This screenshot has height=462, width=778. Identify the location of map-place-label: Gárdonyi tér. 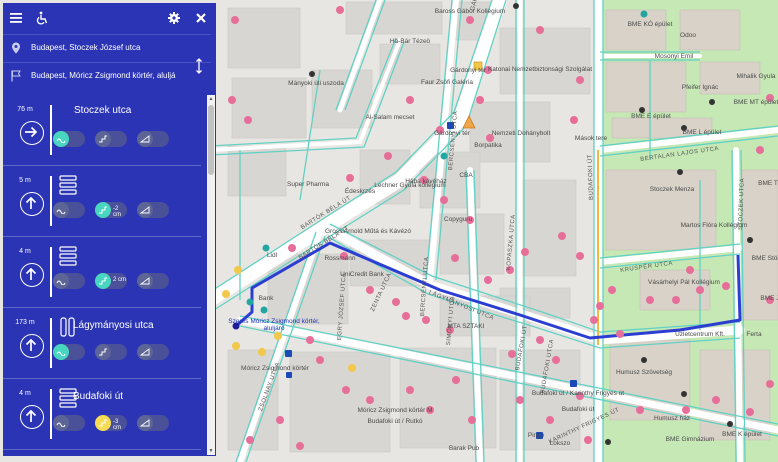
(468, 70).